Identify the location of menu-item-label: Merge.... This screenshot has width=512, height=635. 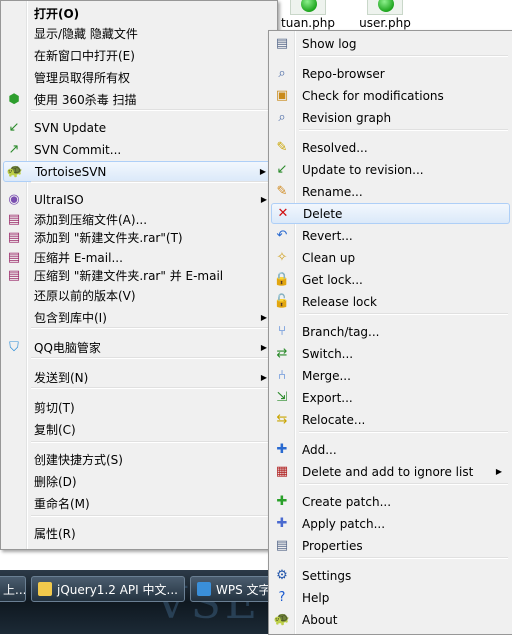
(326, 375).